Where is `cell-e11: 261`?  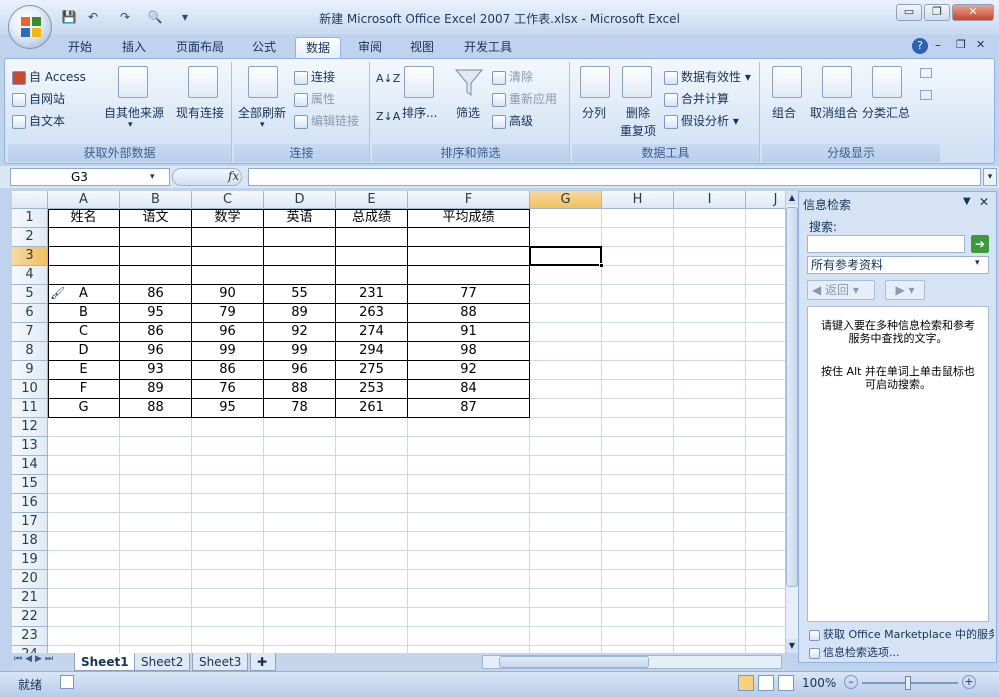 cell-e11: 261 is located at coordinates (372, 408).